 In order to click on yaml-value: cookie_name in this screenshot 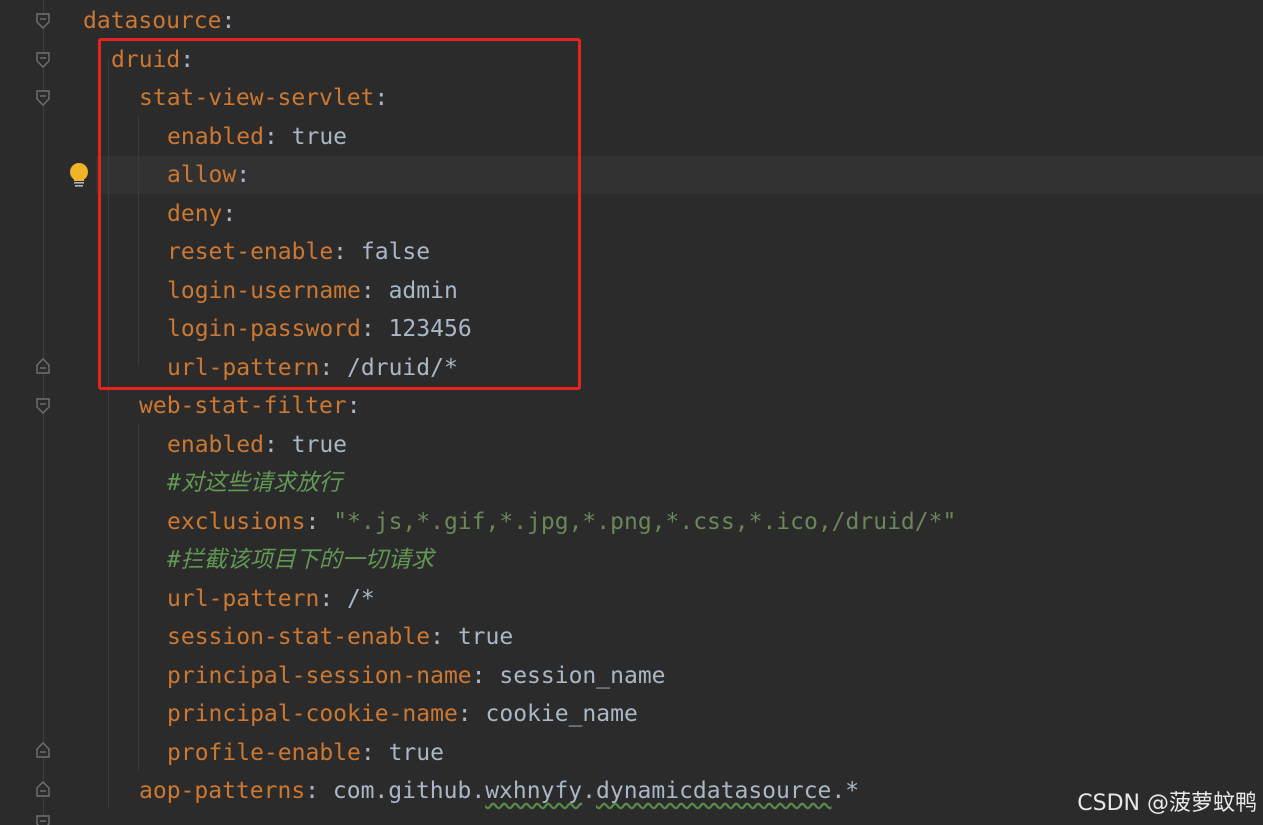, I will do `click(561, 714)`.